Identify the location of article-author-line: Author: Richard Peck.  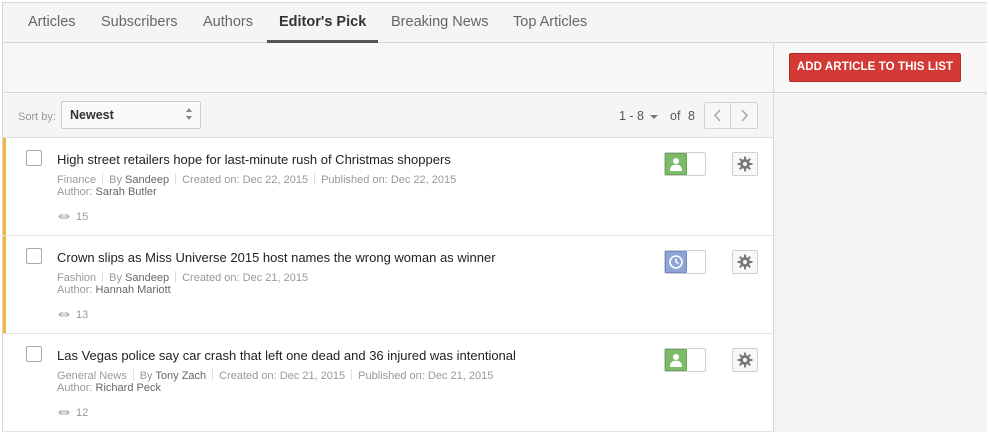
(109, 388).